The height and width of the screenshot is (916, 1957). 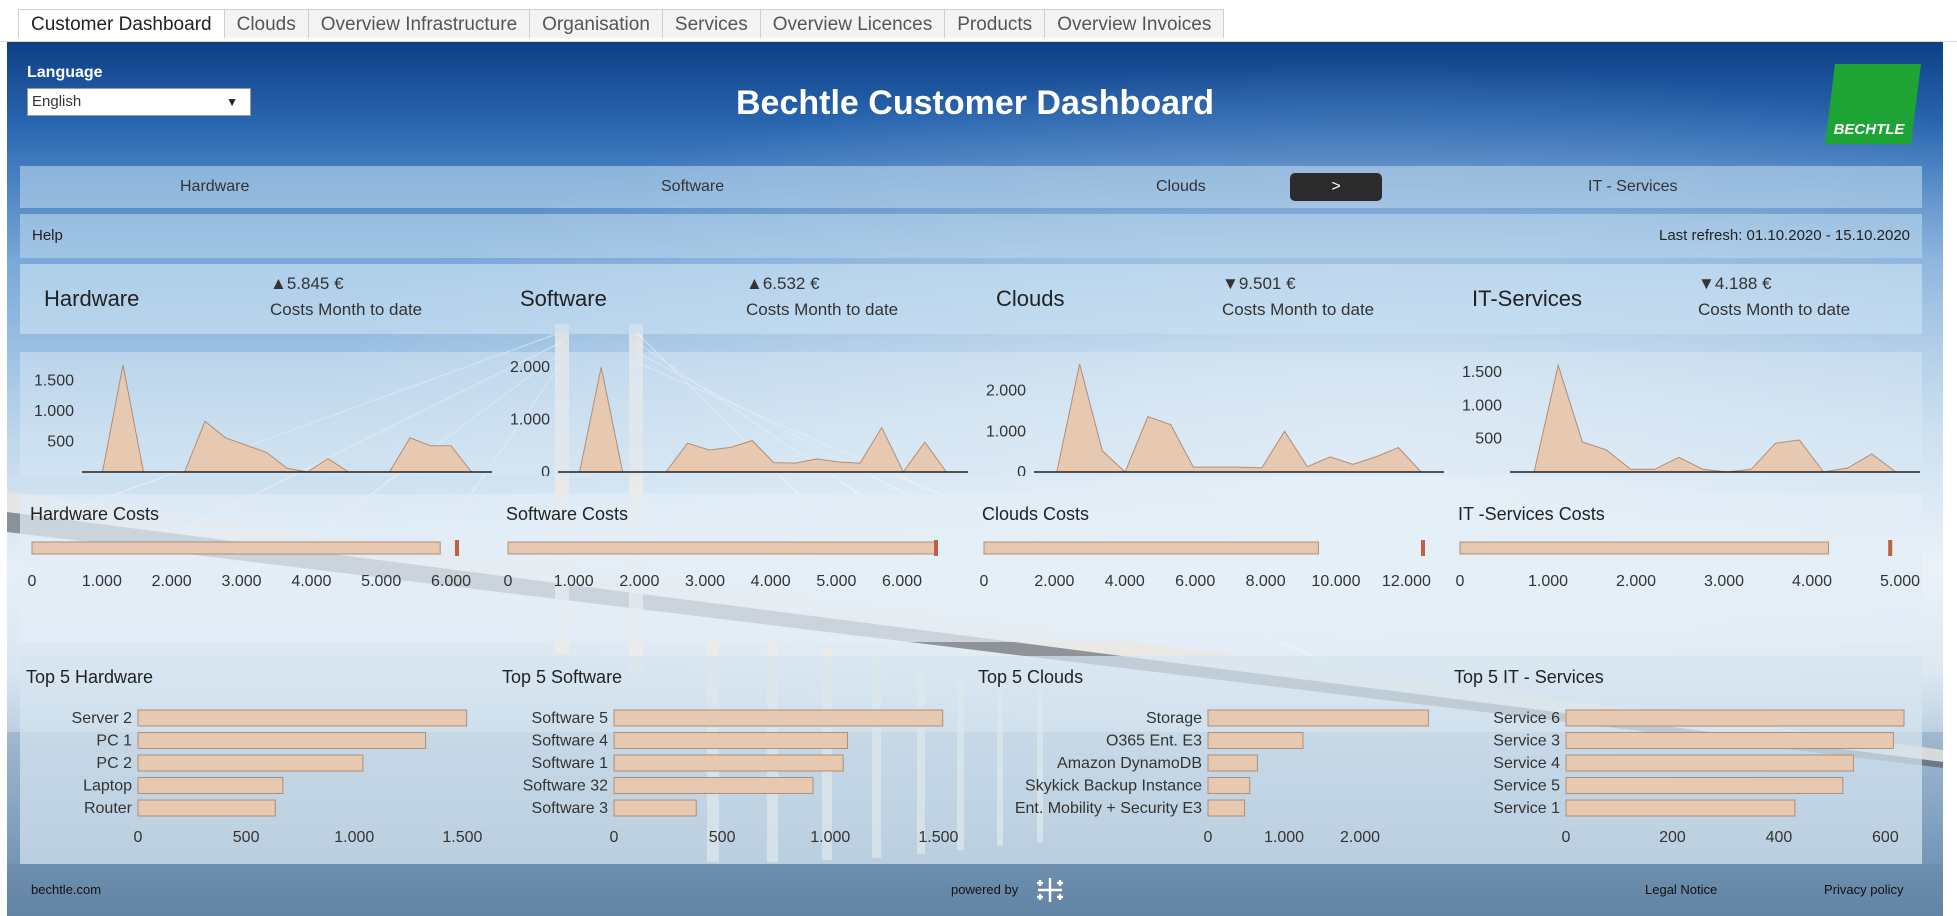 I want to click on footer-privacy-policy: Privacy policy, so click(x=1863, y=890).